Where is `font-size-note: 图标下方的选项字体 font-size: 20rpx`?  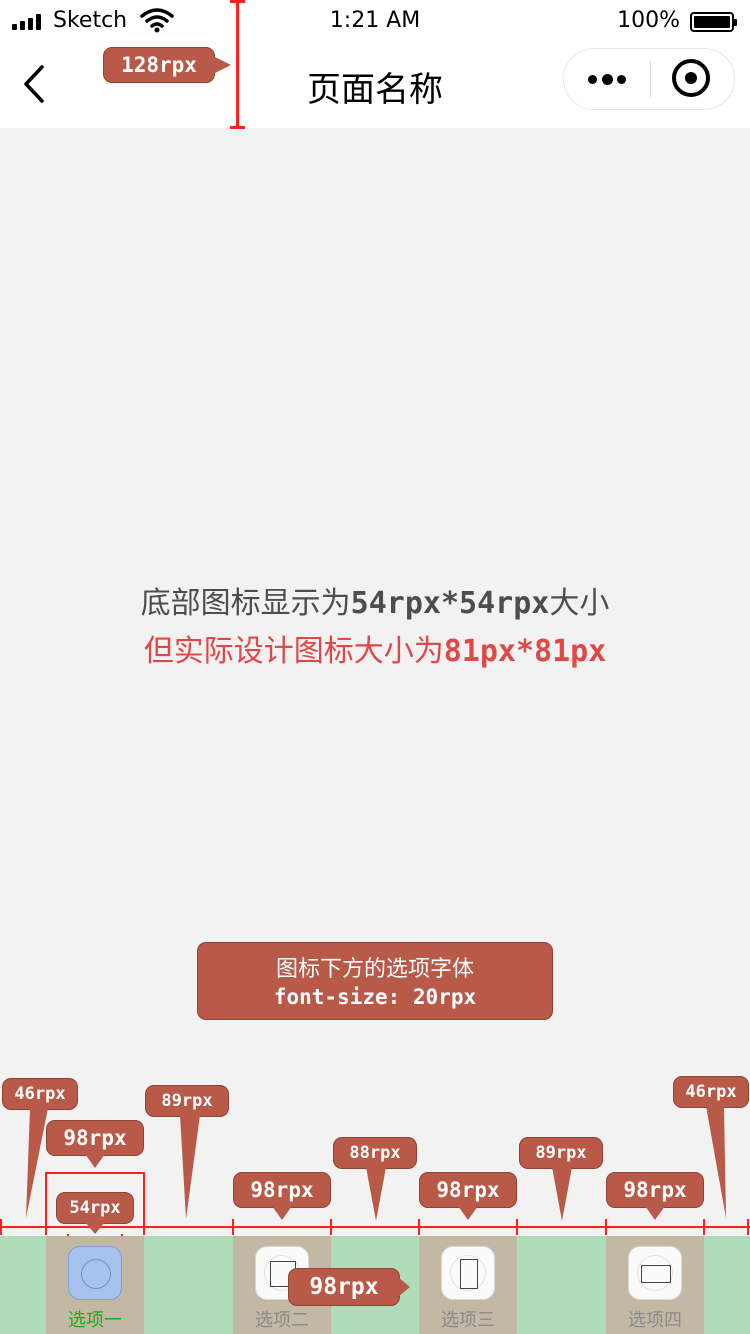 font-size-note: 图标下方的选项字体 font-size: 20rpx is located at coordinates (375, 981).